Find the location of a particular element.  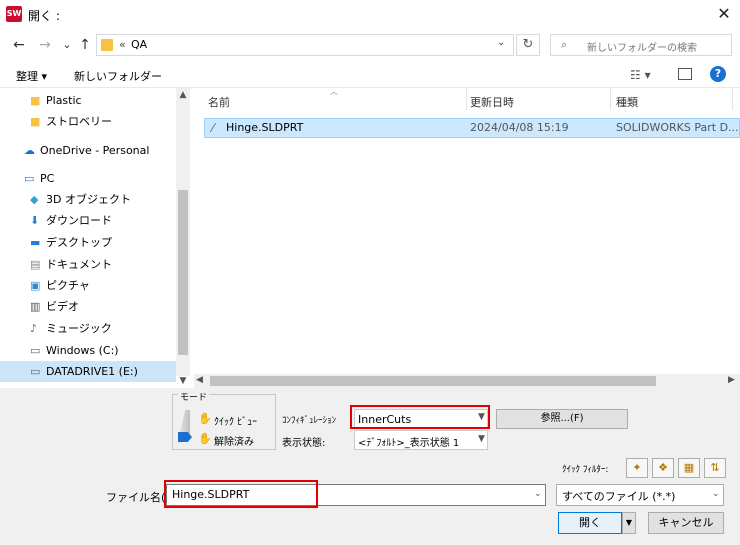

sidebar-item-label: ピクチャ is located at coordinates (68, 285).